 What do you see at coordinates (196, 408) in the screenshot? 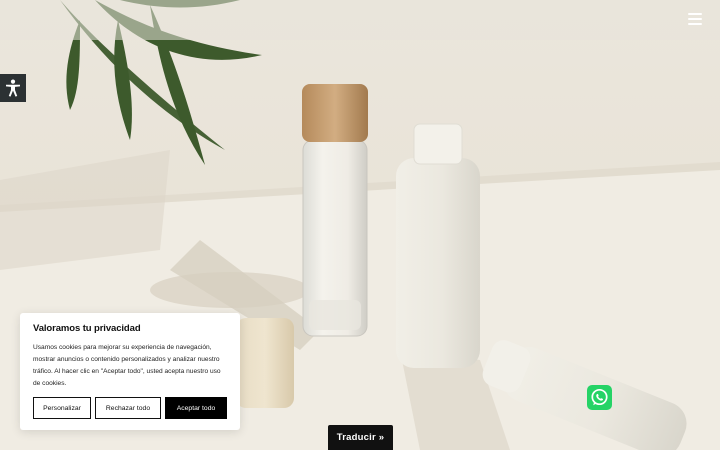
I see `accept-all-button: Aceptar todo` at bounding box center [196, 408].